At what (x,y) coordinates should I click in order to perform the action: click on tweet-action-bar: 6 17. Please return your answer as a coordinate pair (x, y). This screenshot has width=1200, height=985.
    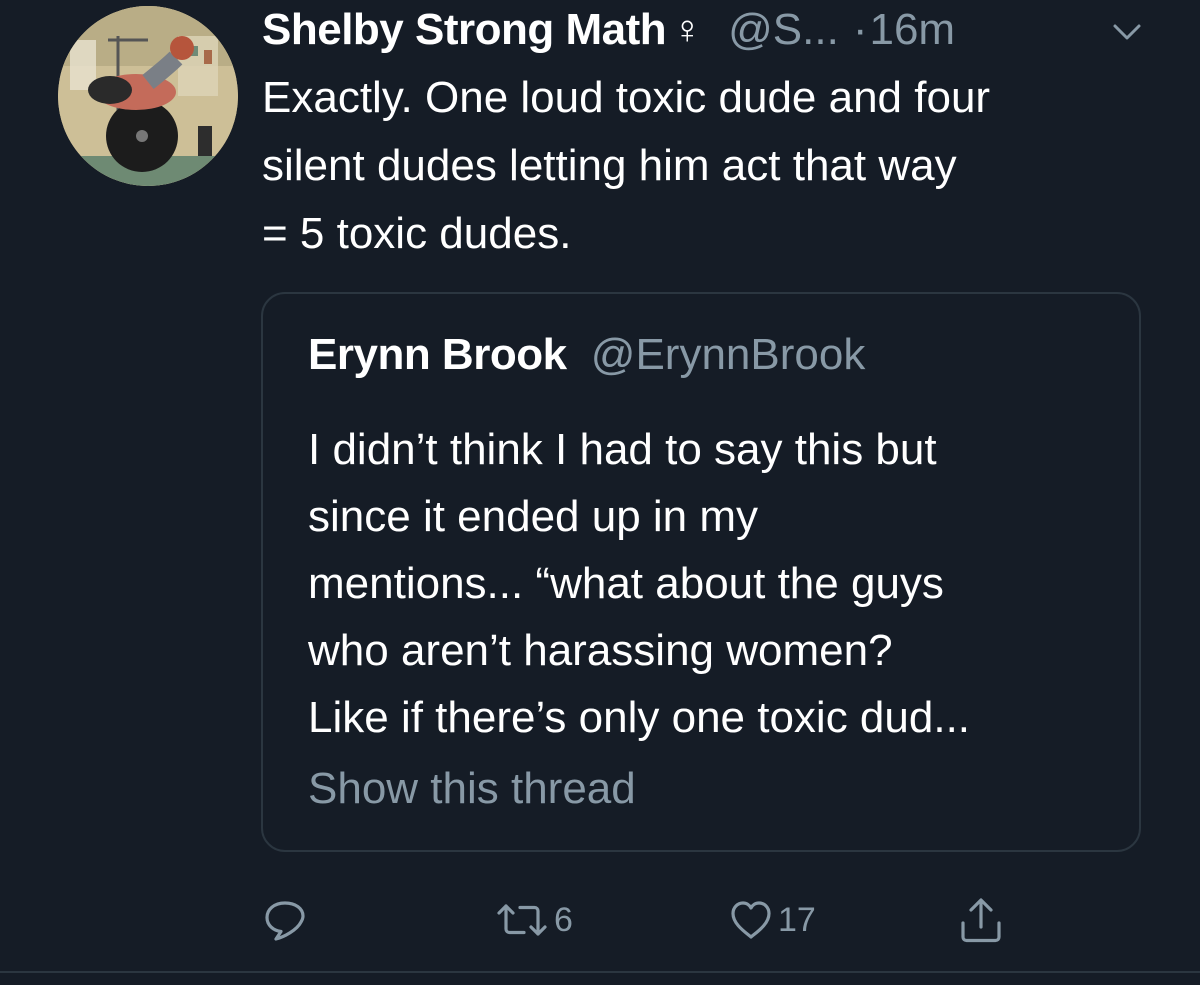
    Looking at the image, I should click on (600, 920).